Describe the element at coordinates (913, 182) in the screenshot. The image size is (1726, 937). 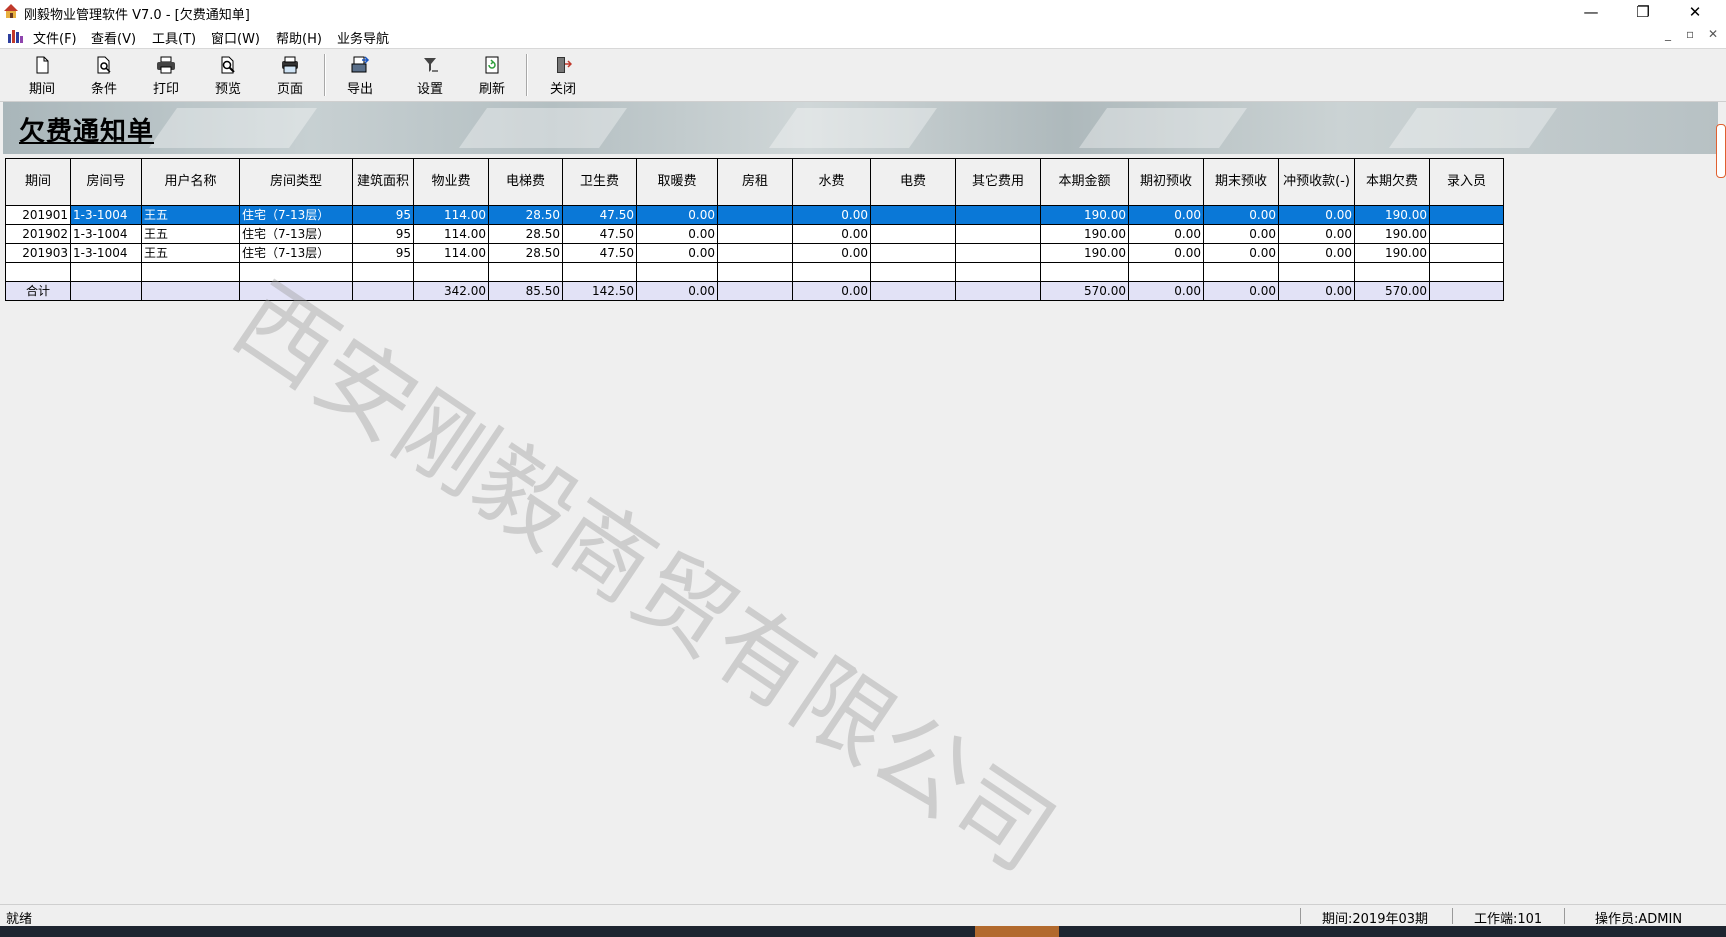
I see `col-header: 电费` at that location.